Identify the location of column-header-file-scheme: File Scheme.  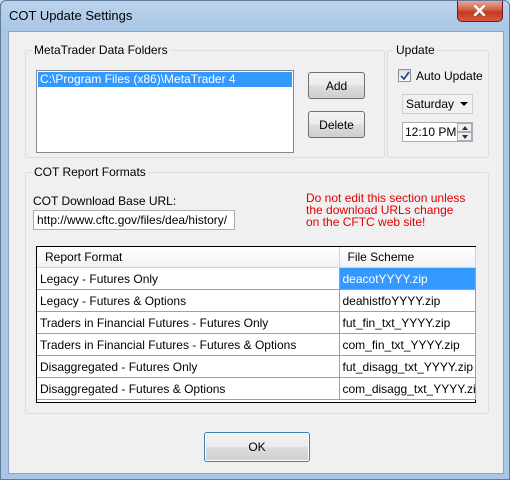
(407, 257).